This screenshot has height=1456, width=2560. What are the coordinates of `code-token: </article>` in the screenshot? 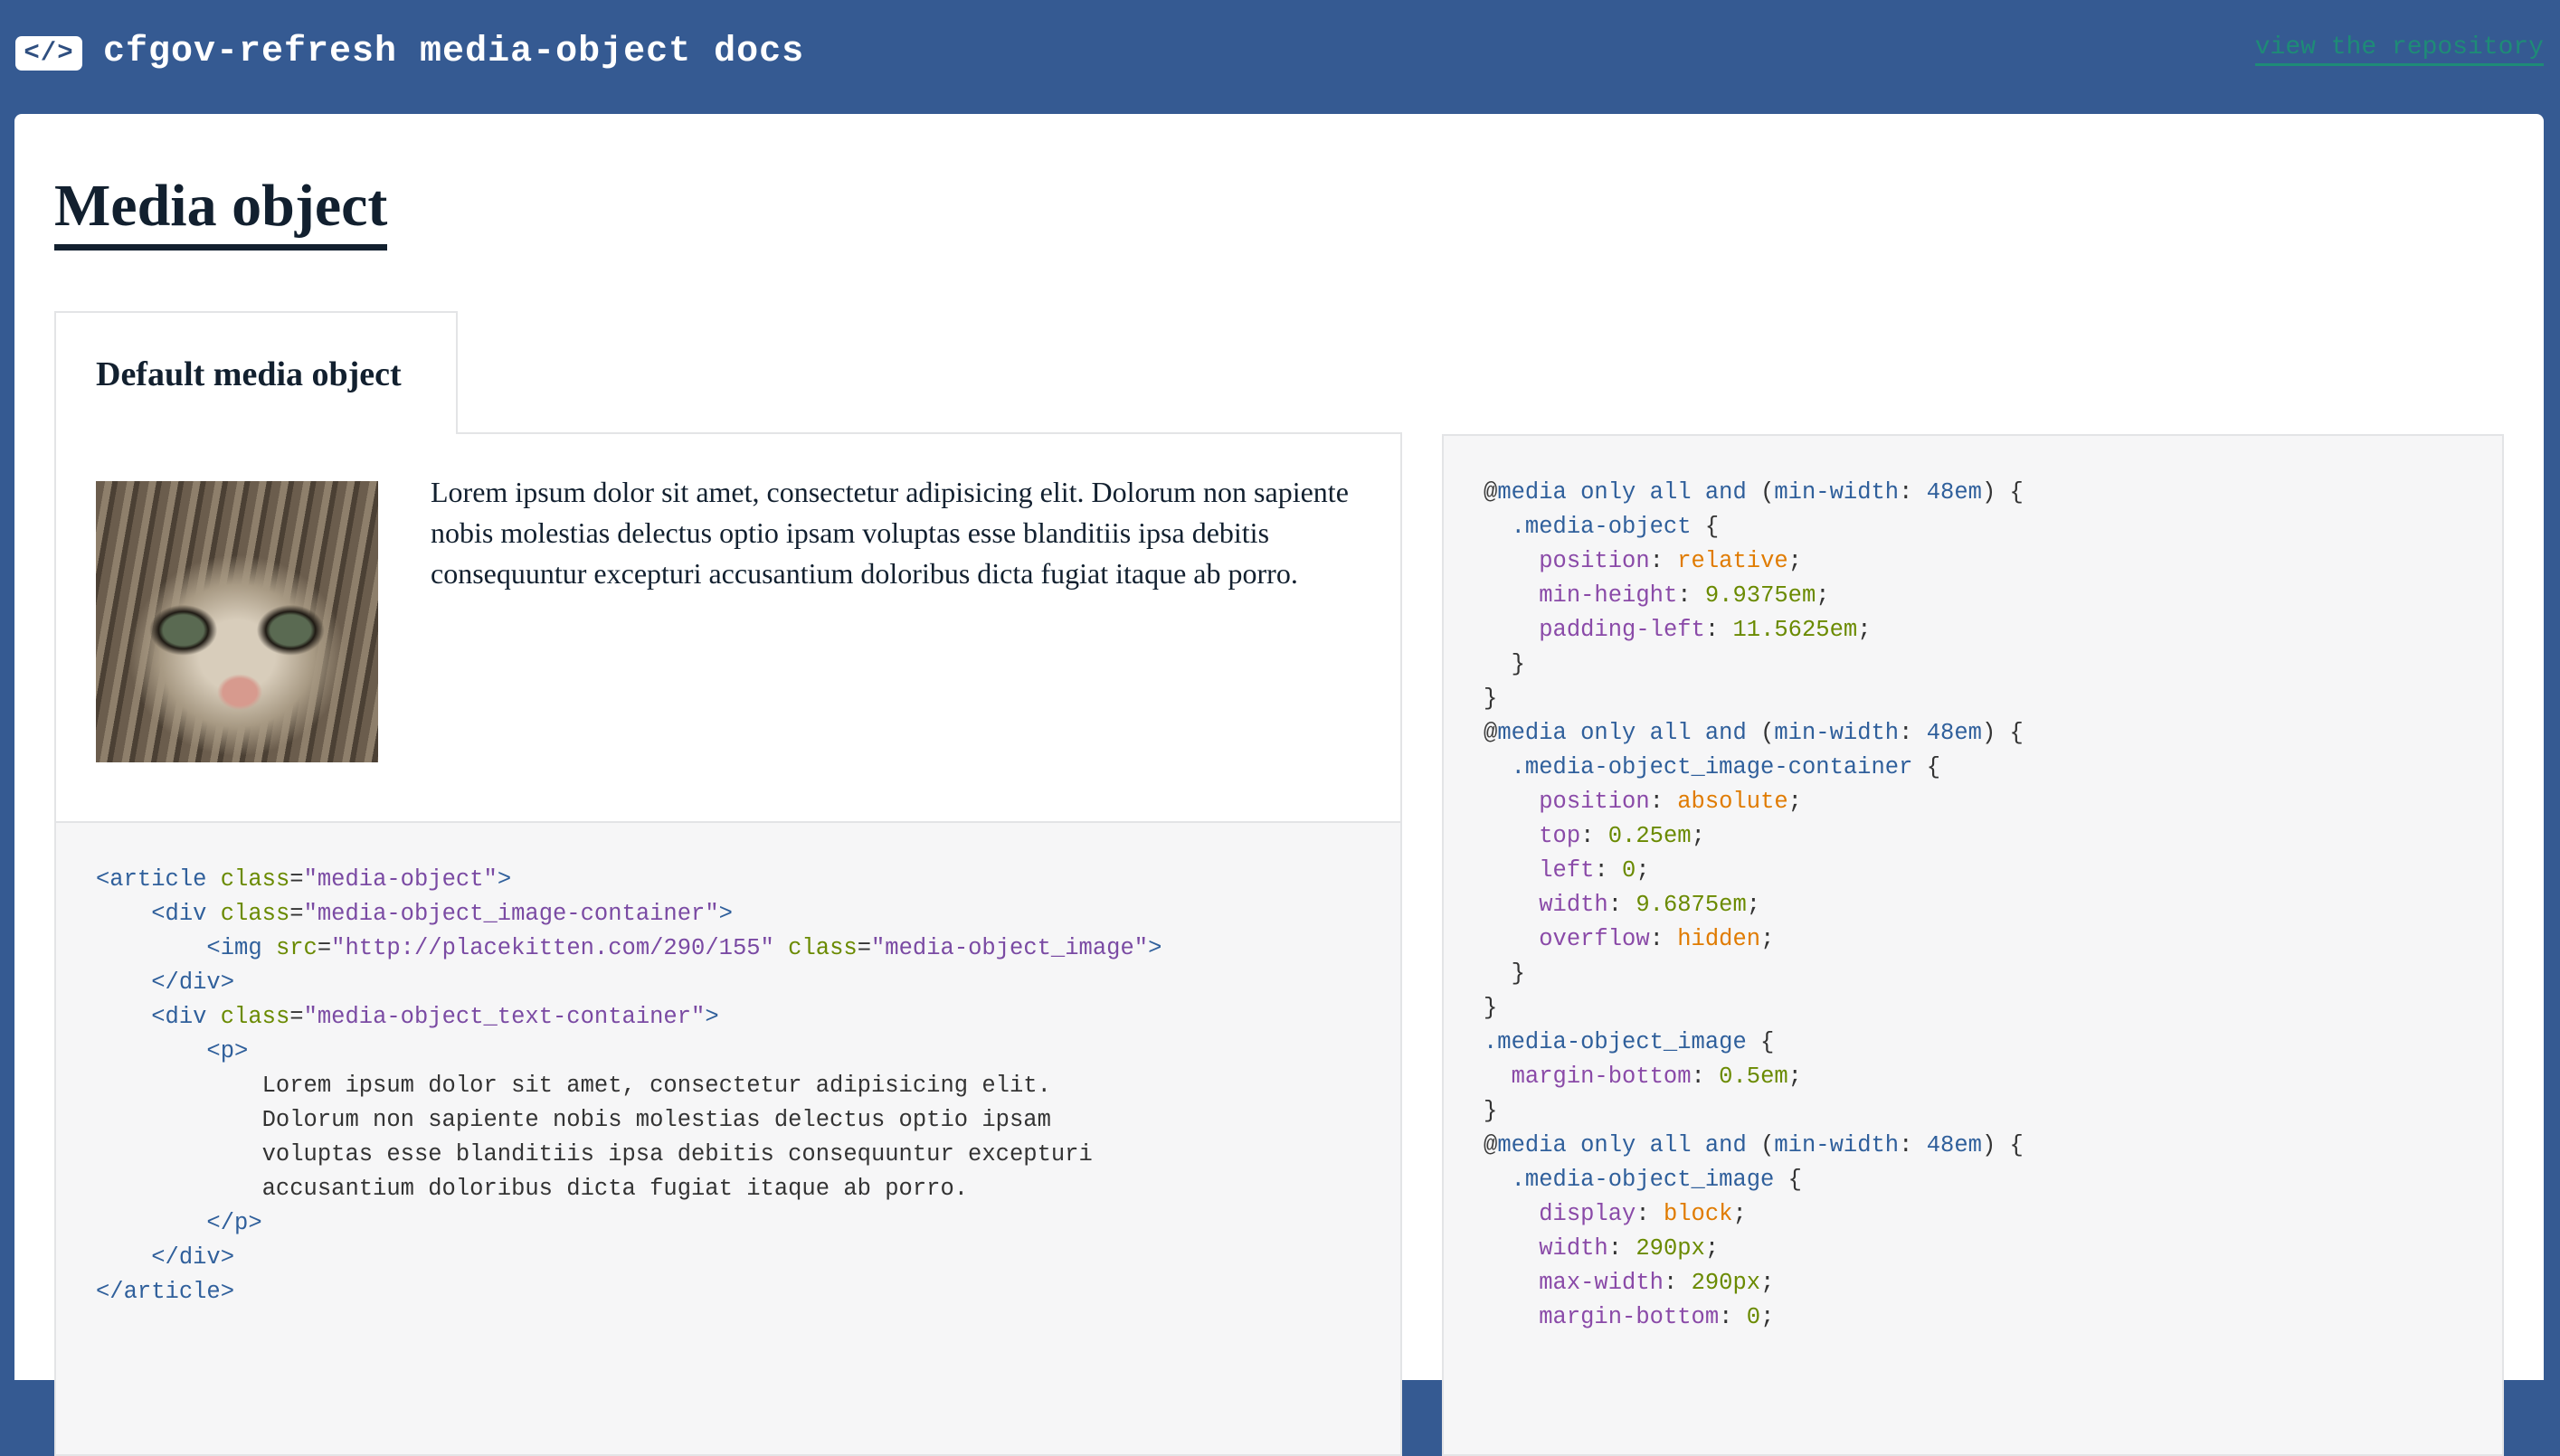 It's located at (165, 1292).